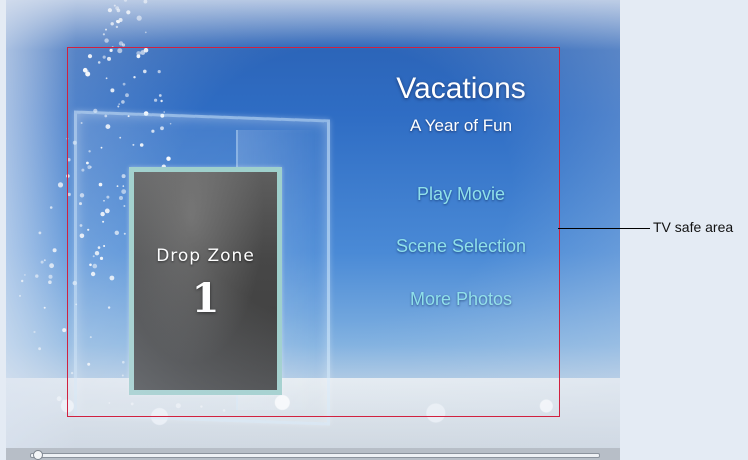  I want to click on menu-subtitle: A Year of Fun, so click(461, 125).